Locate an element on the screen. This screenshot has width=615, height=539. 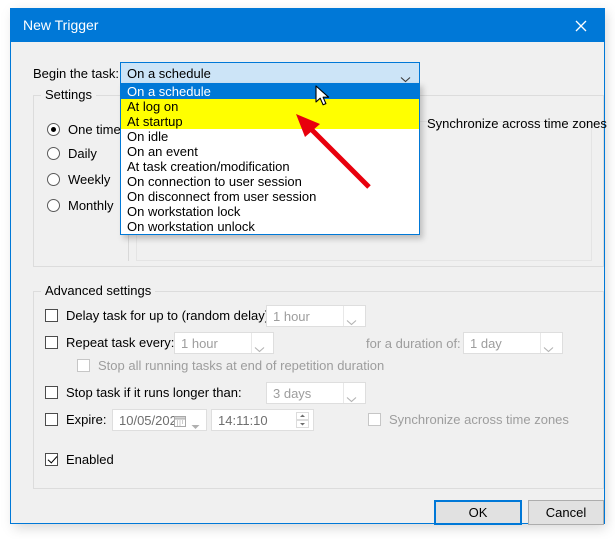
repeat-duration-combobox: 1 day is located at coordinates (513, 343).